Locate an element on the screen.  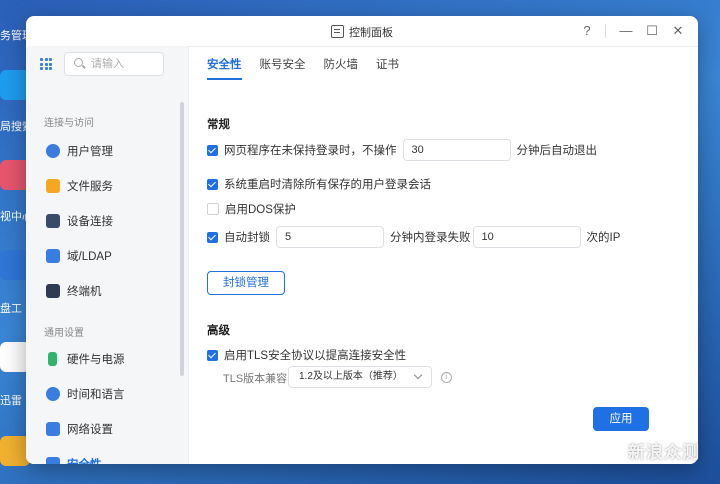
sidebar-item-label: 网络设置 is located at coordinates (90, 430).